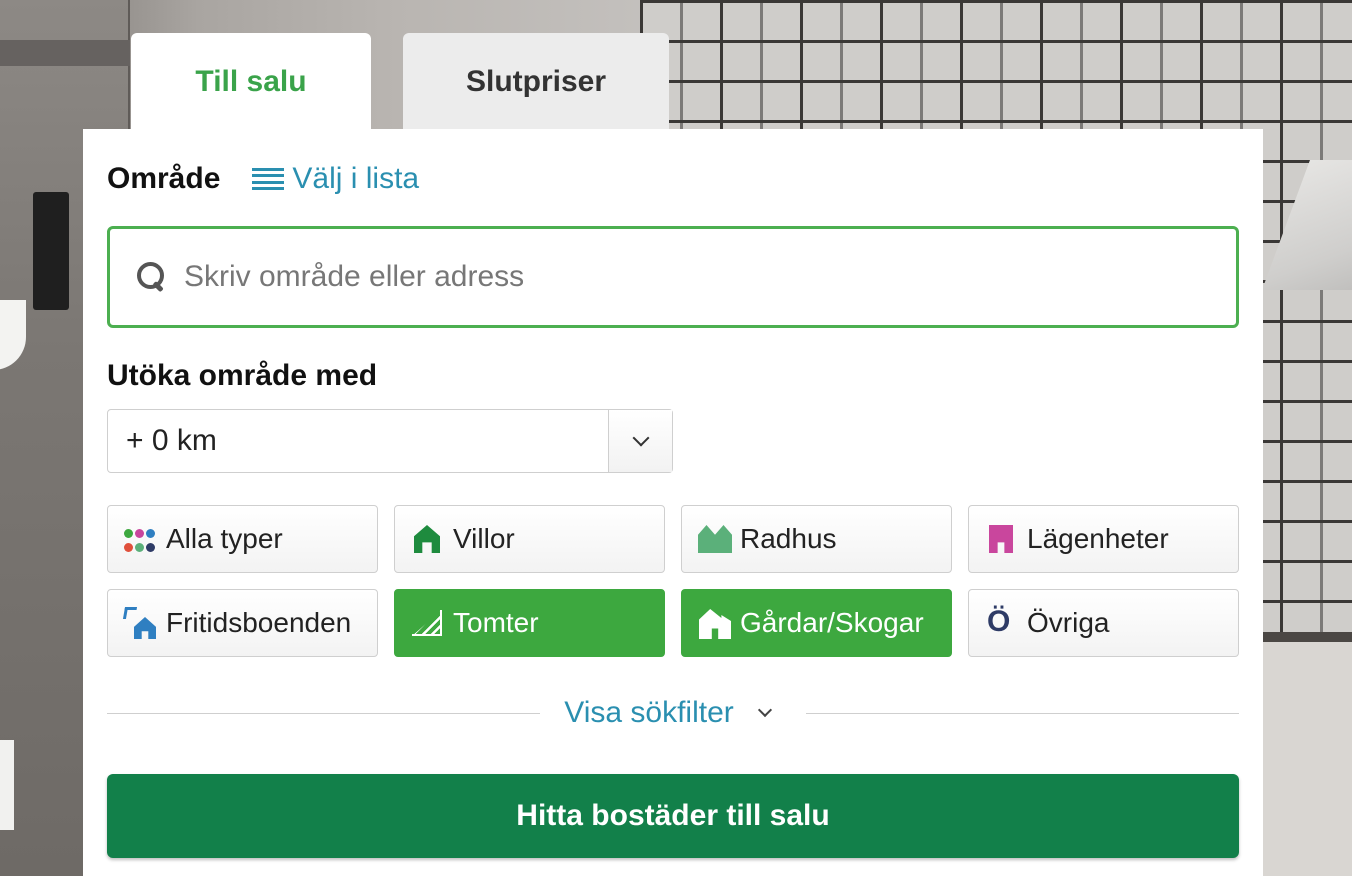 This screenshot has width=1352, height=876. What do you see at coordinates (684, 277) in the screenshot?
I see `search-input` at bounding box center [684, 277].